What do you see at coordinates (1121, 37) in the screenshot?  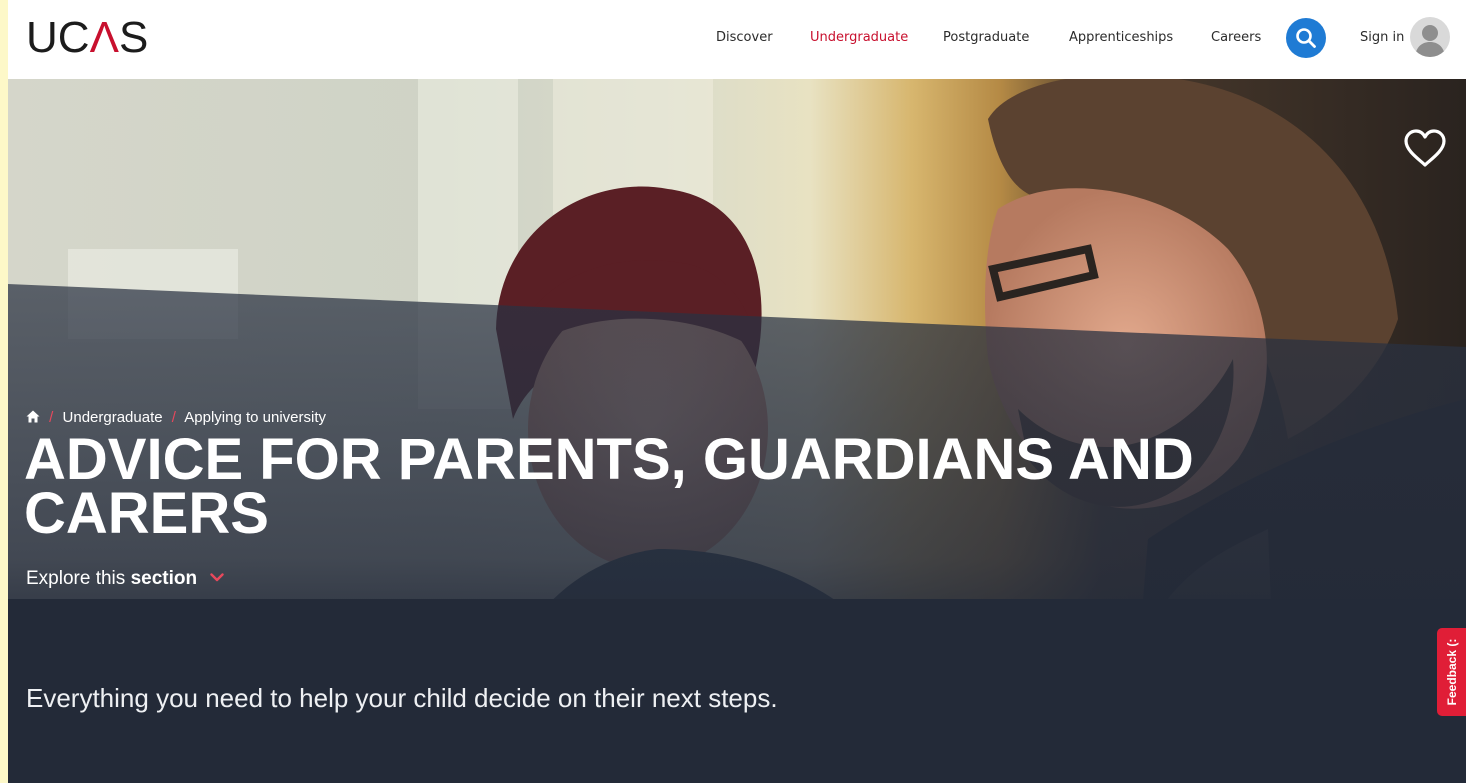 I see `nav-apprenticeships: Apprenticeships` at bounding box center [1121, 37].